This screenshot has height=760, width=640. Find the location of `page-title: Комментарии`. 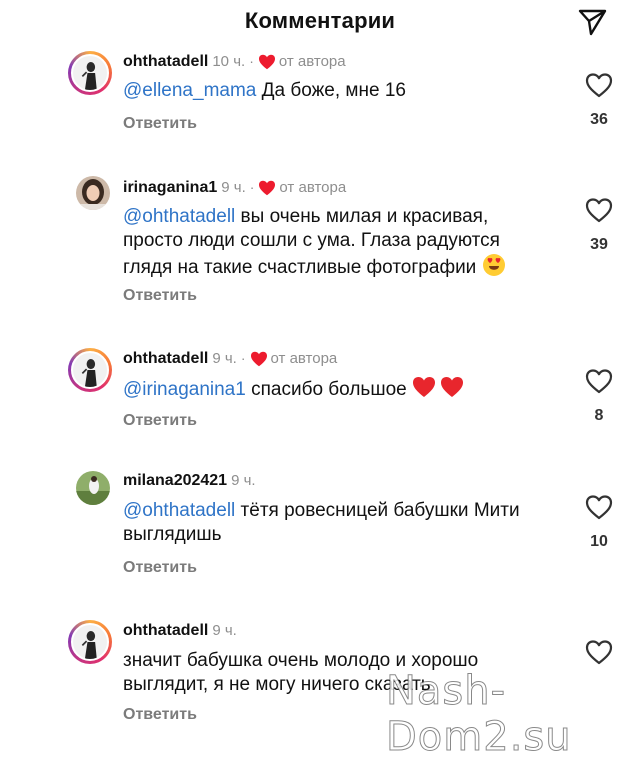

page-title: Комментарии is located at coordinates (320, 20).